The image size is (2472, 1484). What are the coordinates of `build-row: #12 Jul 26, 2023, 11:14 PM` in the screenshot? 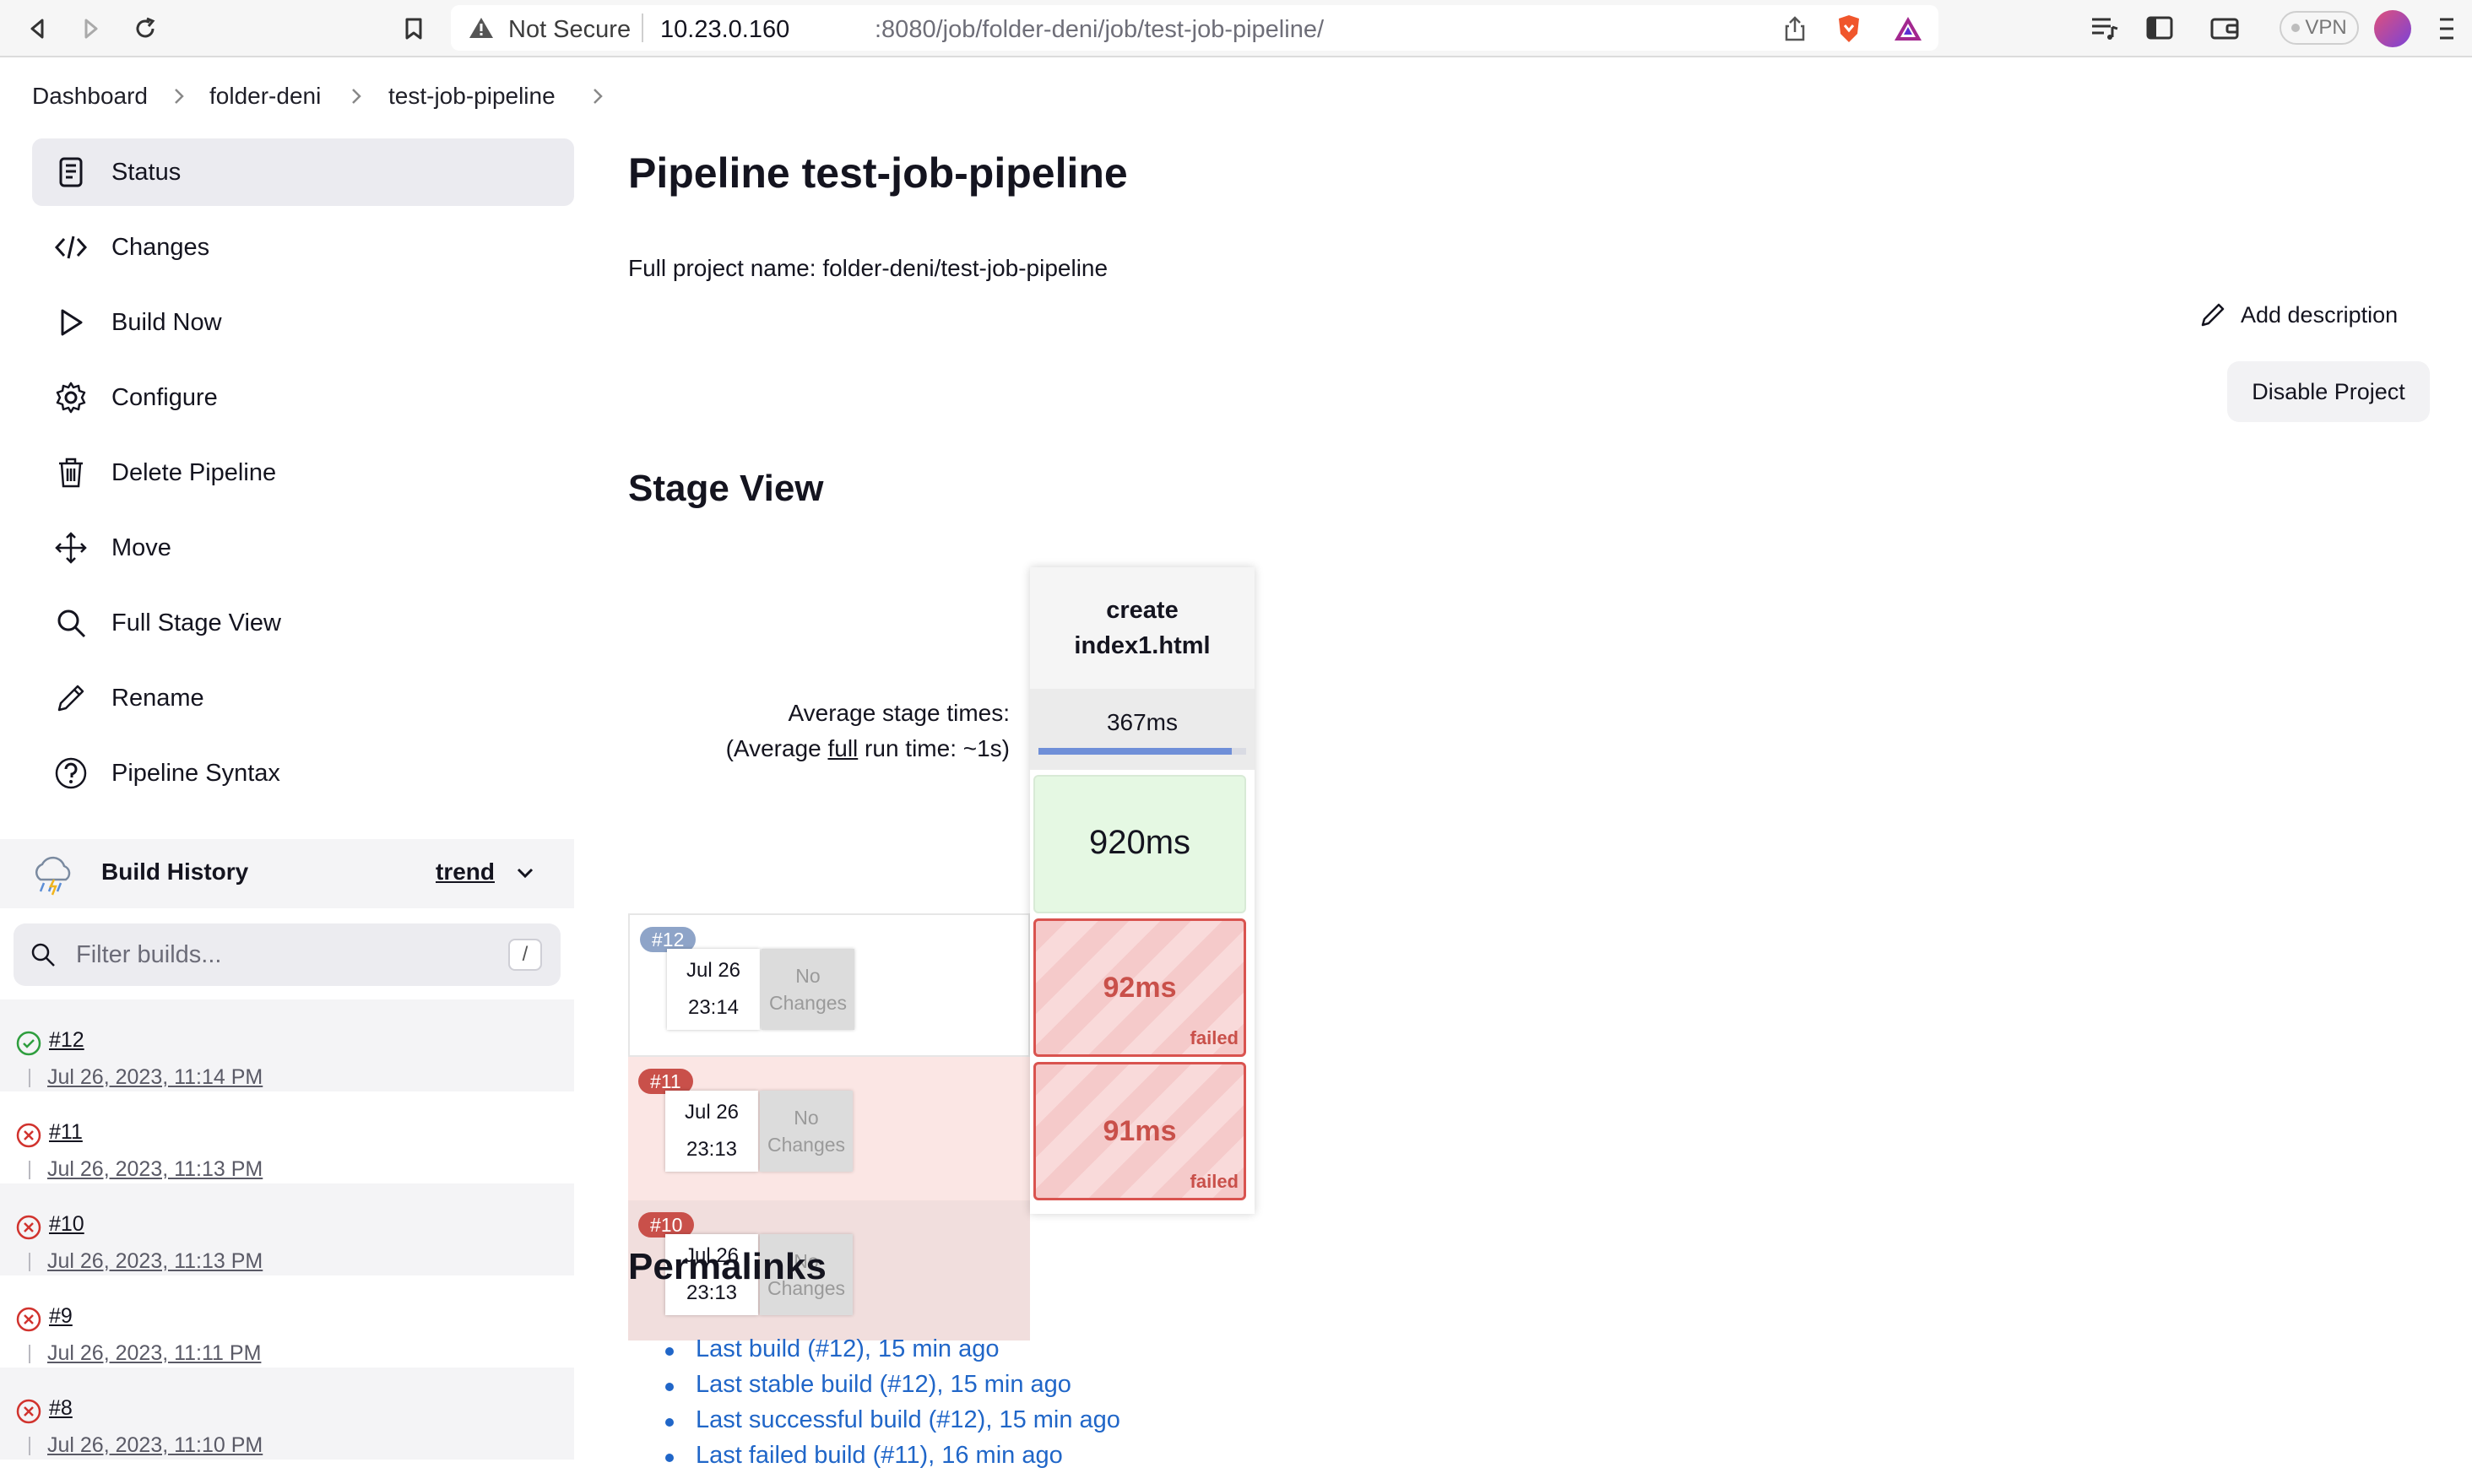 It's located at (287, 1045).